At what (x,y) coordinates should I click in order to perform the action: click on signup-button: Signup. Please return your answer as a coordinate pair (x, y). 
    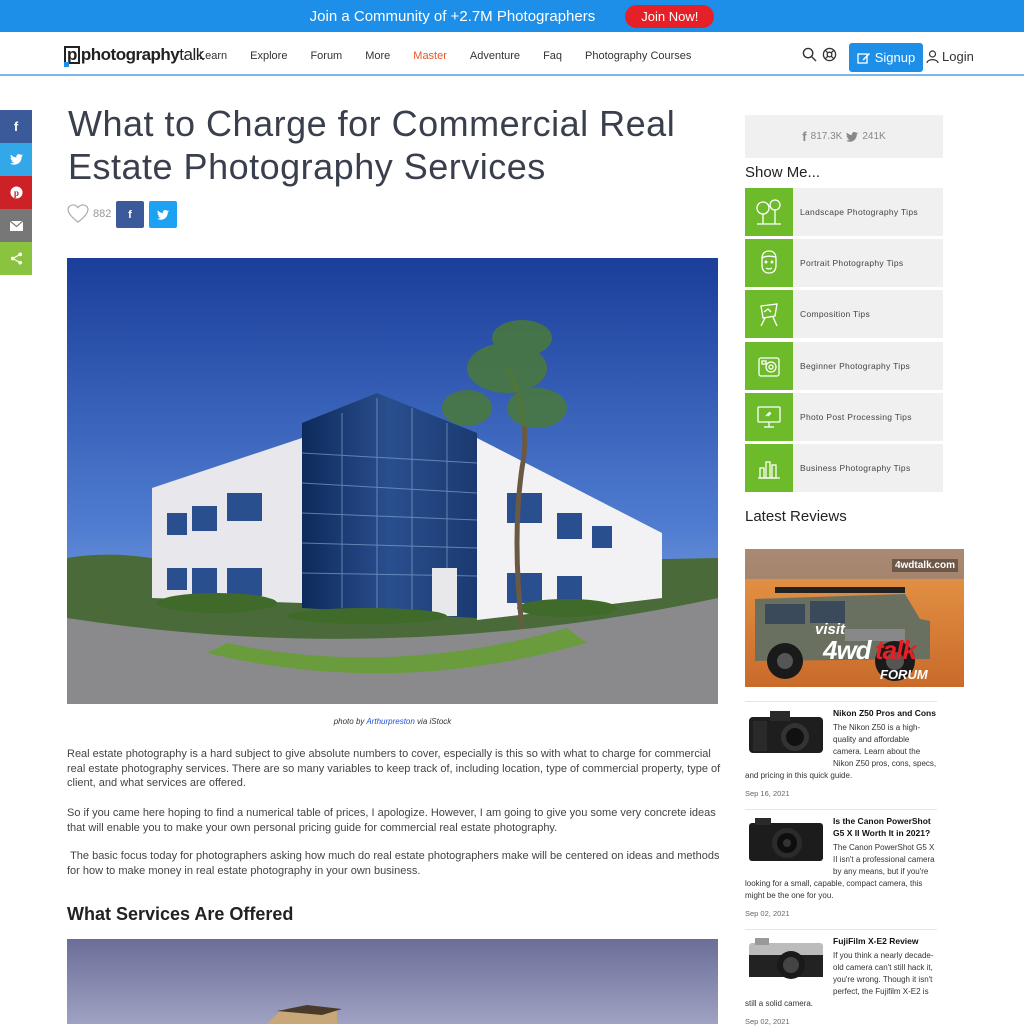
    Looking at the image, I should click on (886, 57).